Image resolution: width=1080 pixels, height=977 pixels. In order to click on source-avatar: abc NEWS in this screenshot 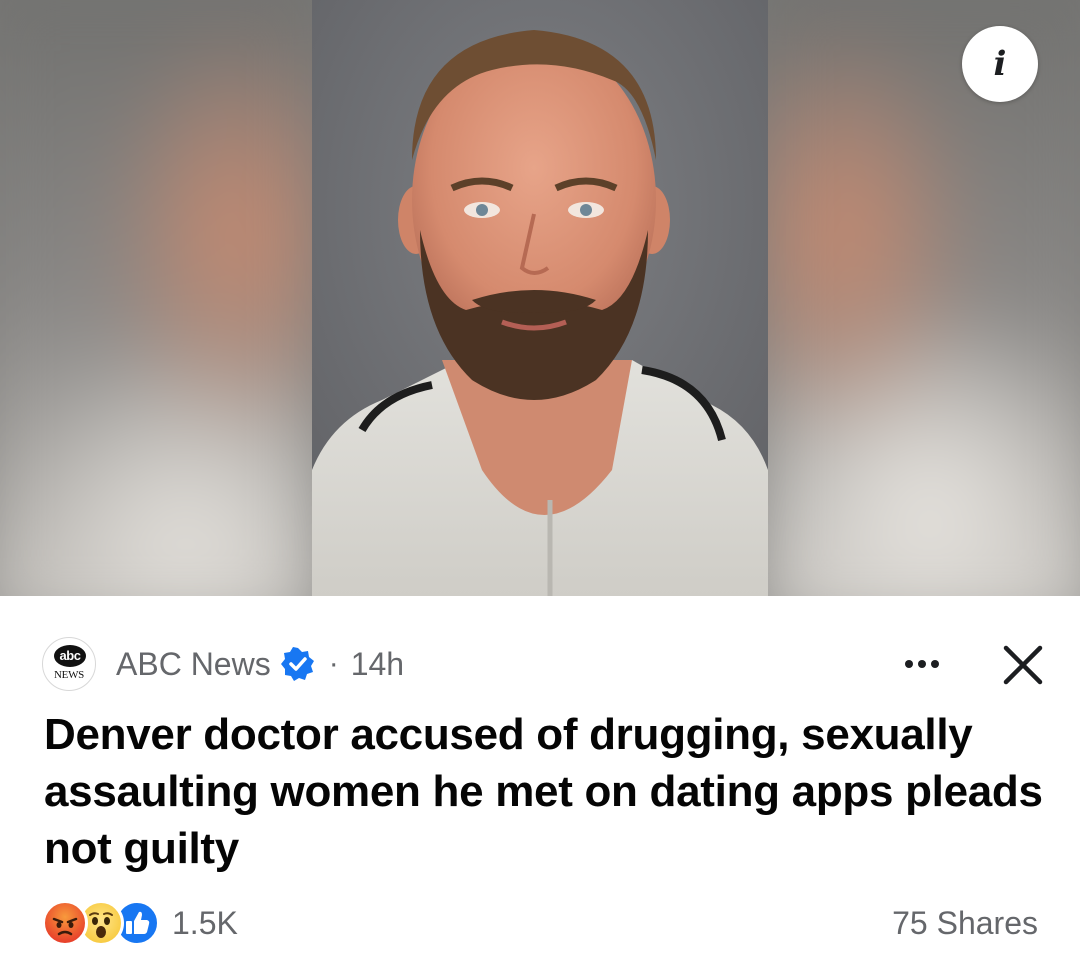, I will do `click(69, 664)`.